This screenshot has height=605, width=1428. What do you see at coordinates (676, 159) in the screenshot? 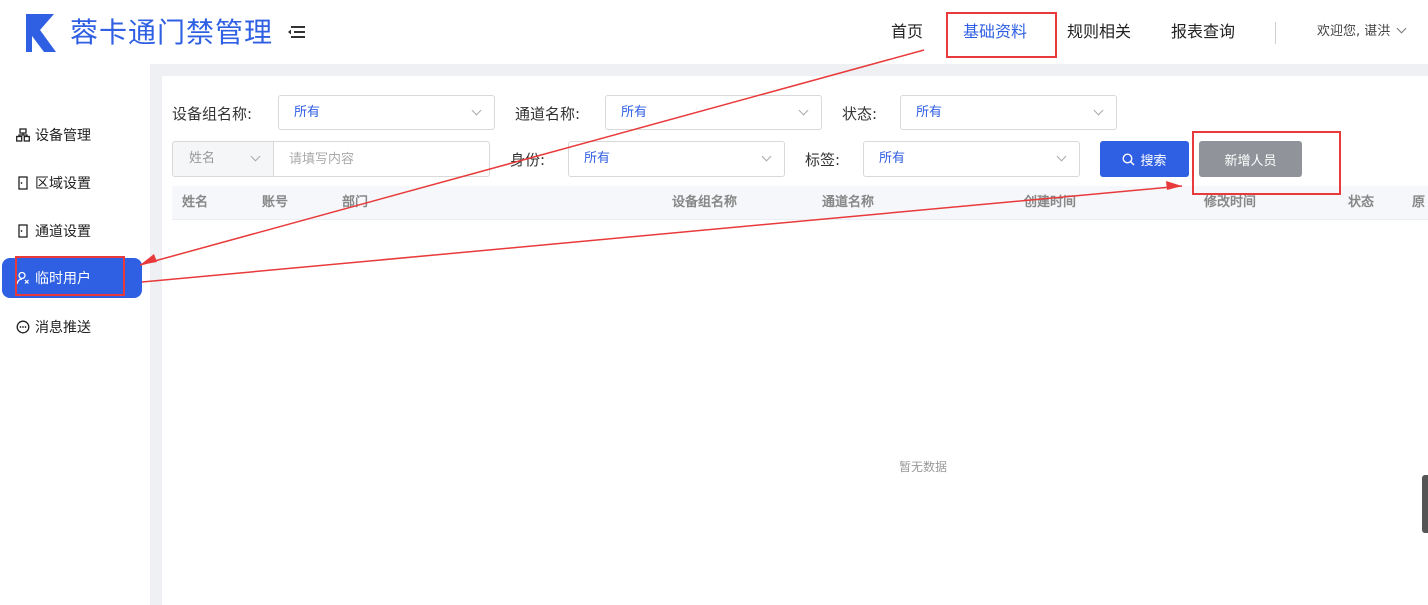
I see `identity-select: 所有` at bounding box center [676, 159].